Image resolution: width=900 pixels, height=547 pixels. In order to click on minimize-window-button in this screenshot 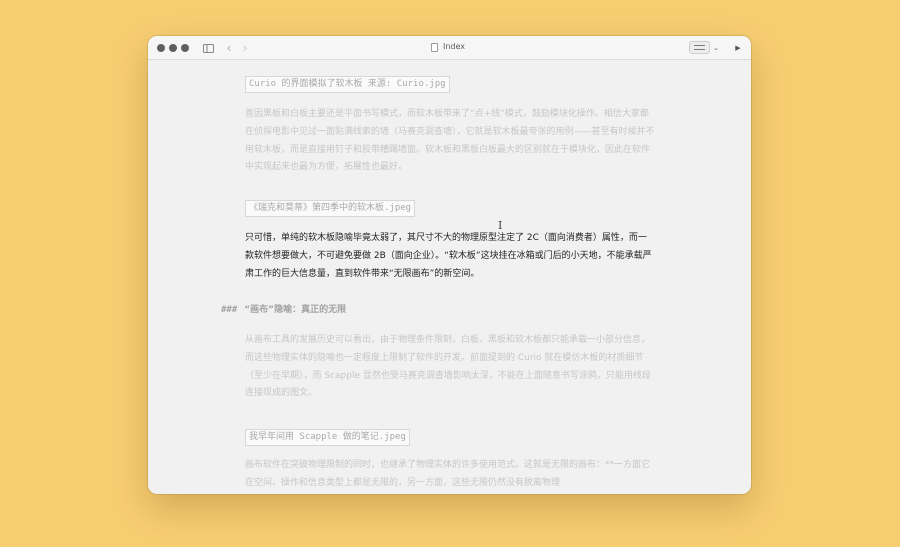, I will do `click(173, 48)`.